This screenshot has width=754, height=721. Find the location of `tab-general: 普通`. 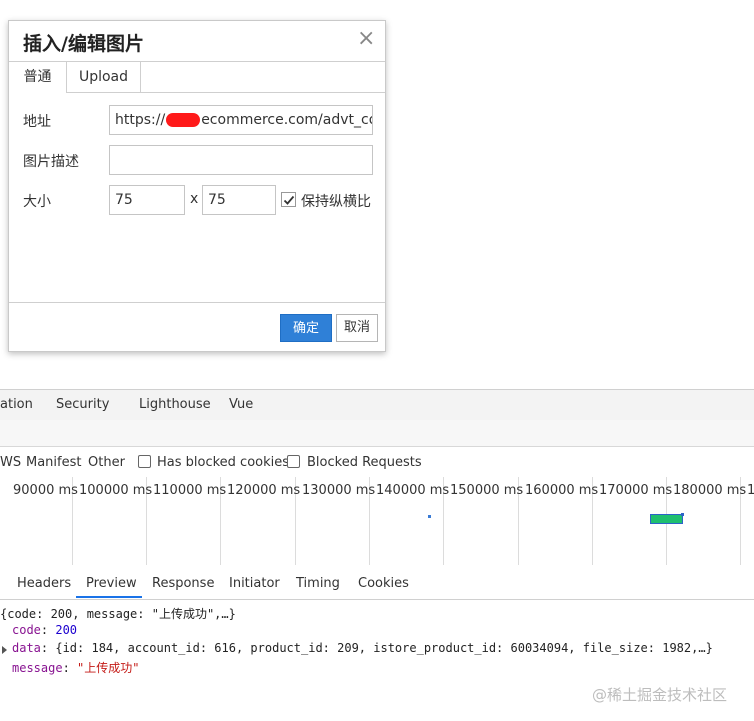

tab-general: 普通 is located at coordinates (38, 77).